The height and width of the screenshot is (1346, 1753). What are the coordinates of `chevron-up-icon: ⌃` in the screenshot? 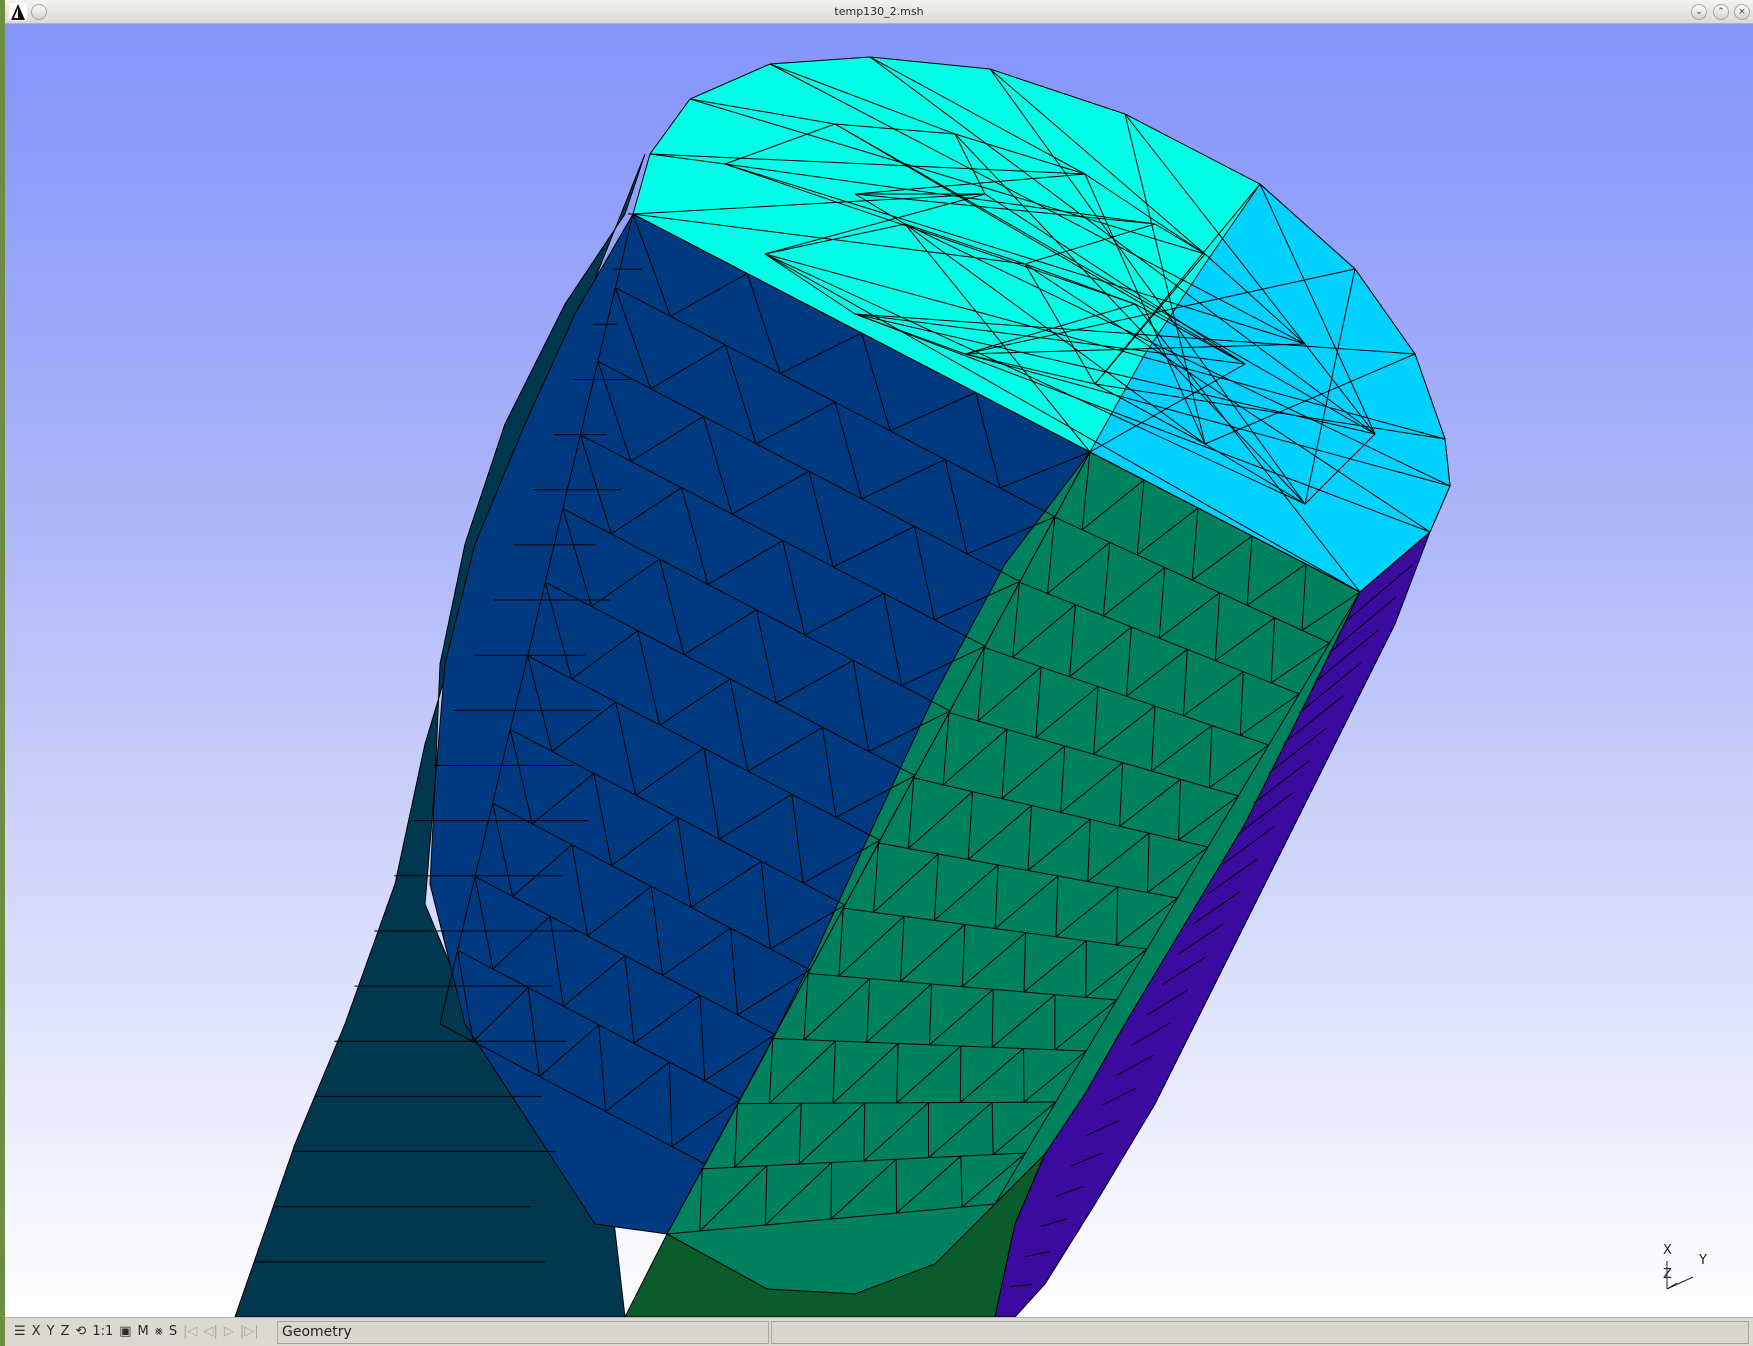 It's located at (1721, 12).